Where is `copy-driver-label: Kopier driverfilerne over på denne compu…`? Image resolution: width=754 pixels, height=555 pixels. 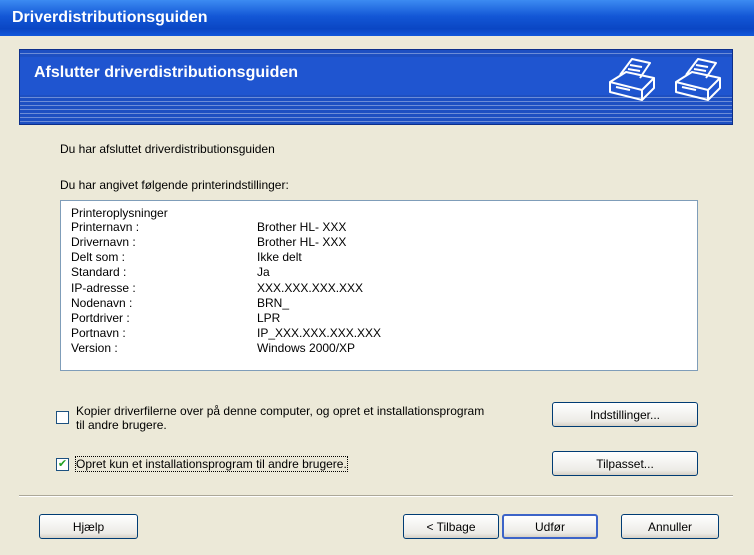
copy-driver-label: Kopier driverfilerne over på denne compu… is located at coordinates (280, 418).